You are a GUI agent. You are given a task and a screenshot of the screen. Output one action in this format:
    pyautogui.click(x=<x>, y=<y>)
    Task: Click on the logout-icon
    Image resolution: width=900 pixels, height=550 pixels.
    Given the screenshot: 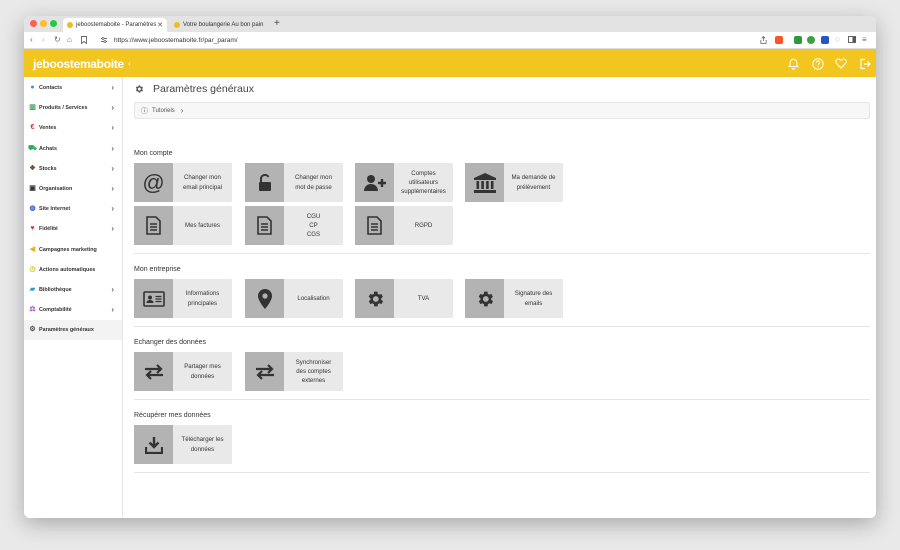 What is the action you would take?
    pyautogui.click(x=864, y=63)
    